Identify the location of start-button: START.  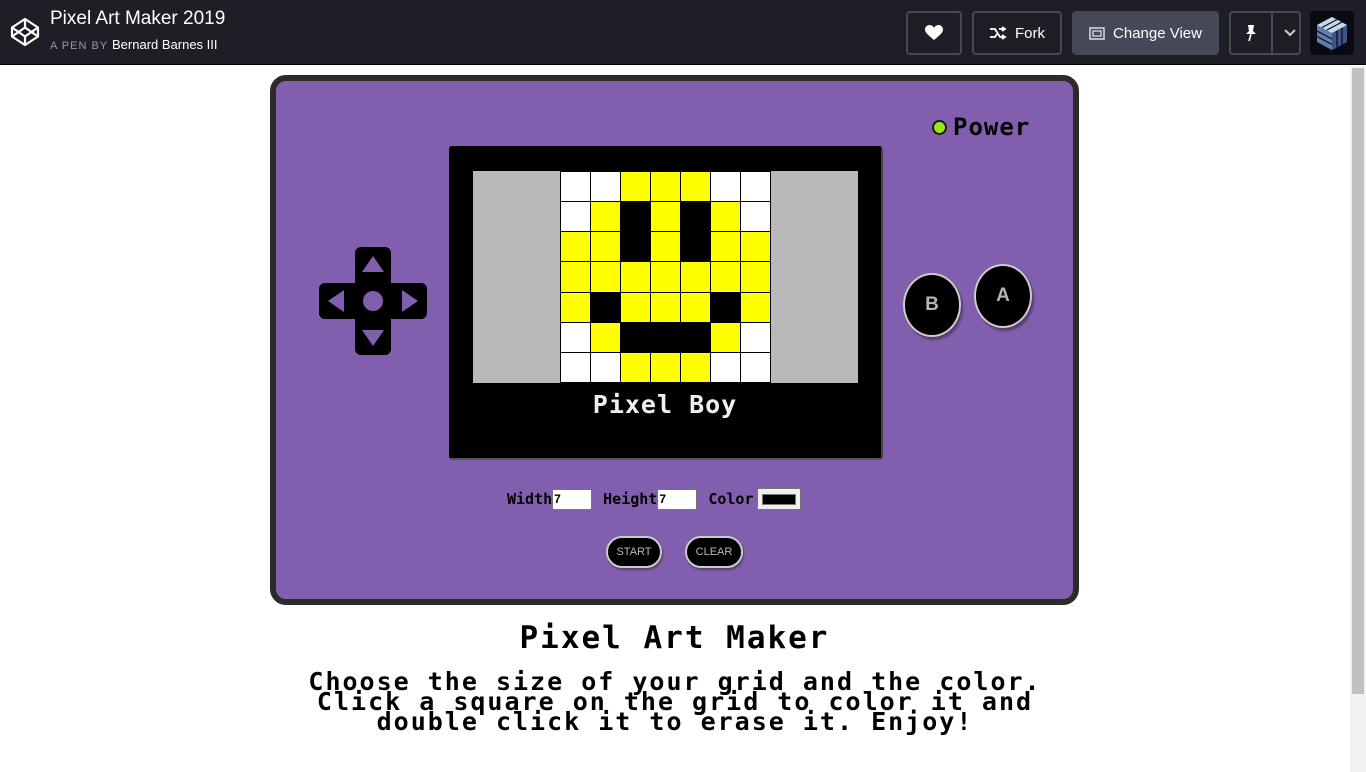
(634, 552).